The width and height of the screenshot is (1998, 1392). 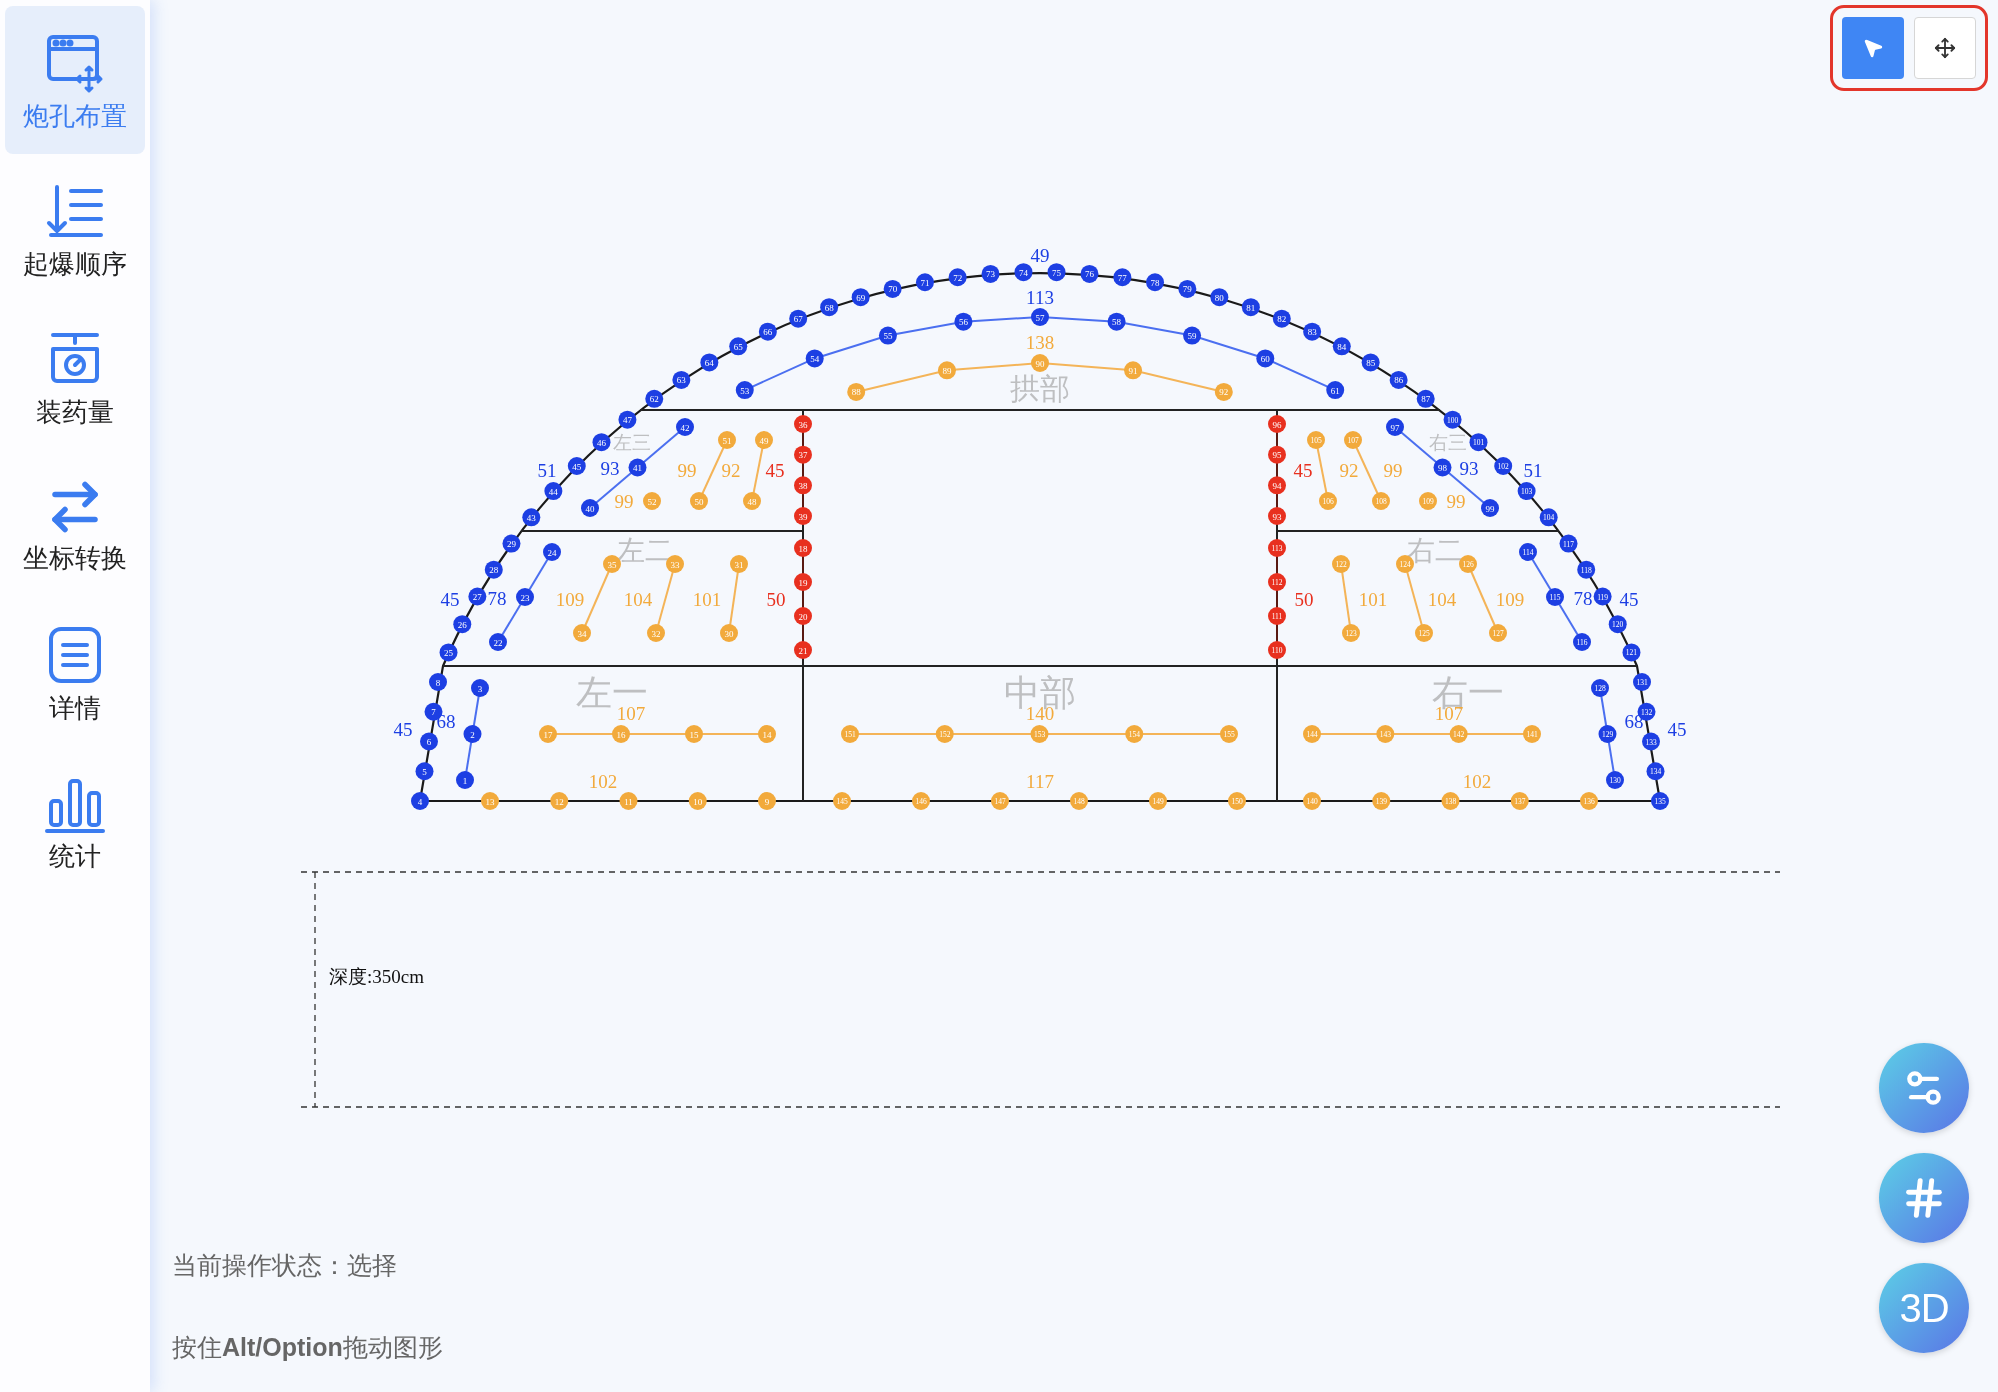 I want to click on blast-hole: 94, so click(x=1277, y=485).